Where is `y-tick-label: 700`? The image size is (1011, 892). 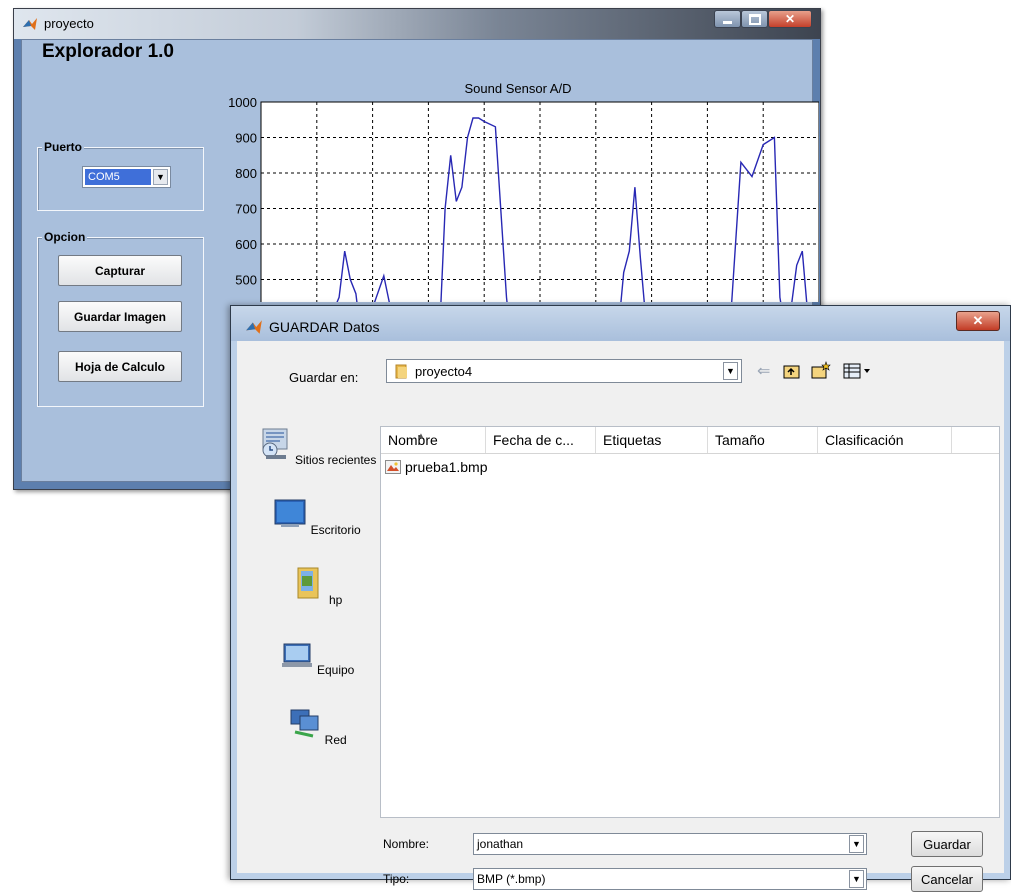
y-tick-label: 700 is located at coordinates (246, 209).